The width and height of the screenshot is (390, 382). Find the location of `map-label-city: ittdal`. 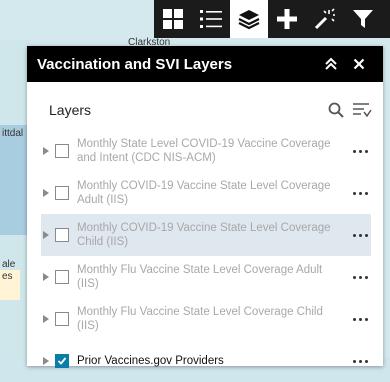

map-label-city: ittdal is located at coordinates (13, 133).